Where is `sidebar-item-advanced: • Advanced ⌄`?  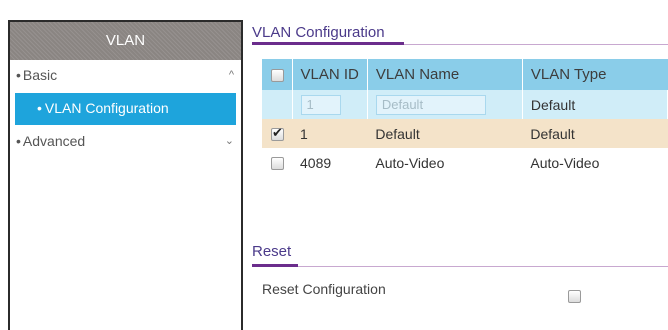 sidebar-item-advanced: • Advanced ⌄ is located at coordinates (125, 142).